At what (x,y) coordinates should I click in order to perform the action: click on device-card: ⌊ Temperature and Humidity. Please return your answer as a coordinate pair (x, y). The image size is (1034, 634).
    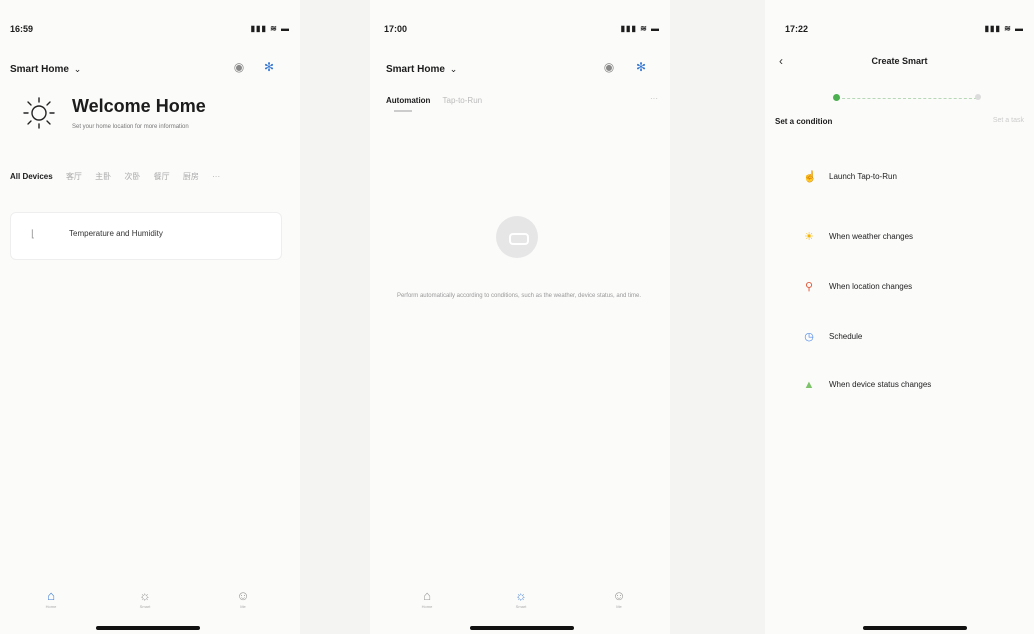
    Looking at the image, I should click on (146, 236).